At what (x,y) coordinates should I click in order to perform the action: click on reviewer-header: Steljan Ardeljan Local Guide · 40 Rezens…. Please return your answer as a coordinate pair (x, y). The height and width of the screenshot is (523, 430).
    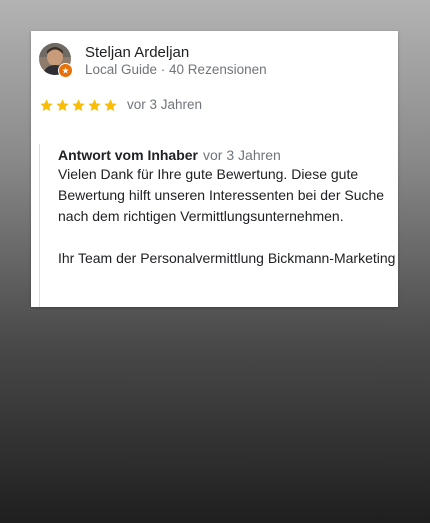
    Looking at the image, I should click on (153, 63).